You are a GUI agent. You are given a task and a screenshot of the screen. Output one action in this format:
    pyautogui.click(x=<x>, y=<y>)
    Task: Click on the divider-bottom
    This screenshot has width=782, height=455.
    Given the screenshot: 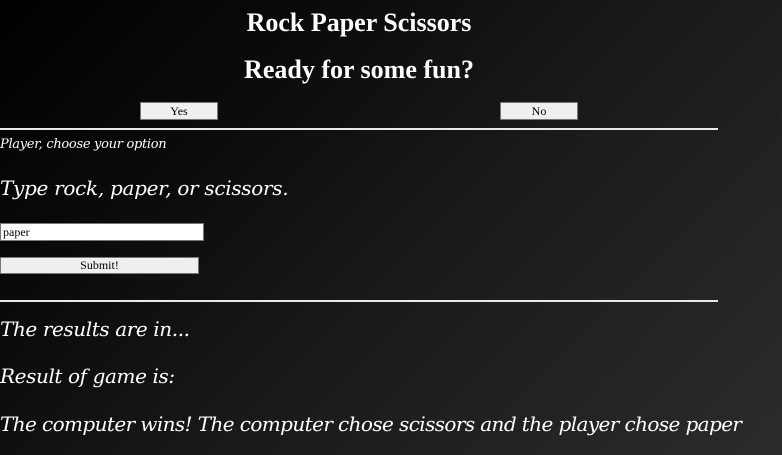 What is the action you would take?
    pyautogui.click(x=359, y=301)
    